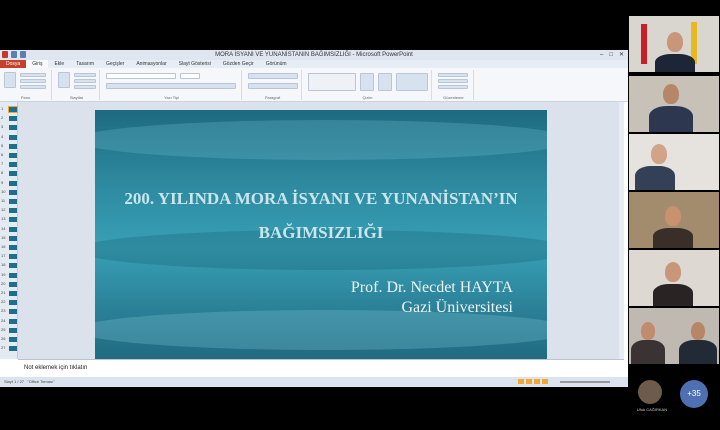 The height and width of the screenshot is (430, 720). What do you see at coordinates (276, 64) in the screenshot?
I see `tab-view: Görünüm` at bounding box center [276, 64].